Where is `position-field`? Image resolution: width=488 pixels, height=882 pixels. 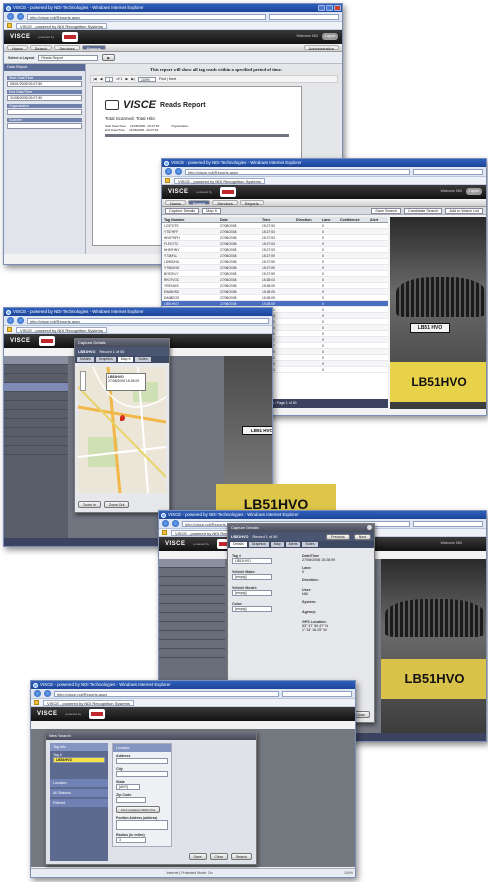
position-field is located at coordinates (142, 825).